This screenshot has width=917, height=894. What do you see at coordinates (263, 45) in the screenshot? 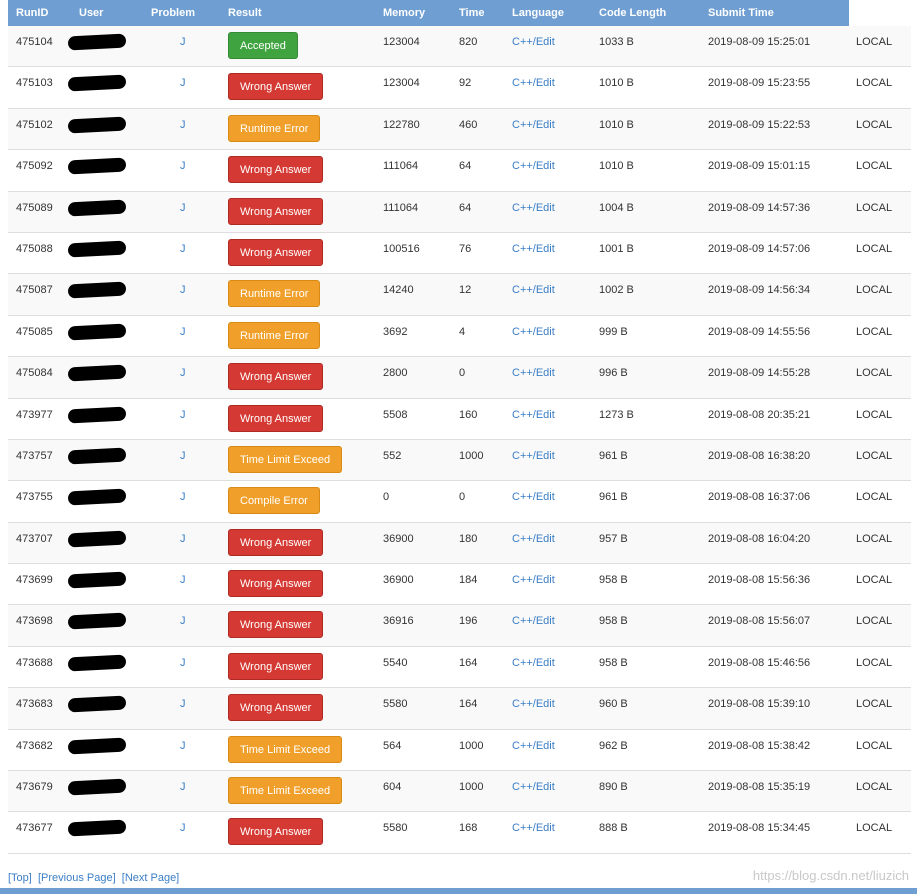
I see `result-badge: Accepted` at bounding box center [263, 45].